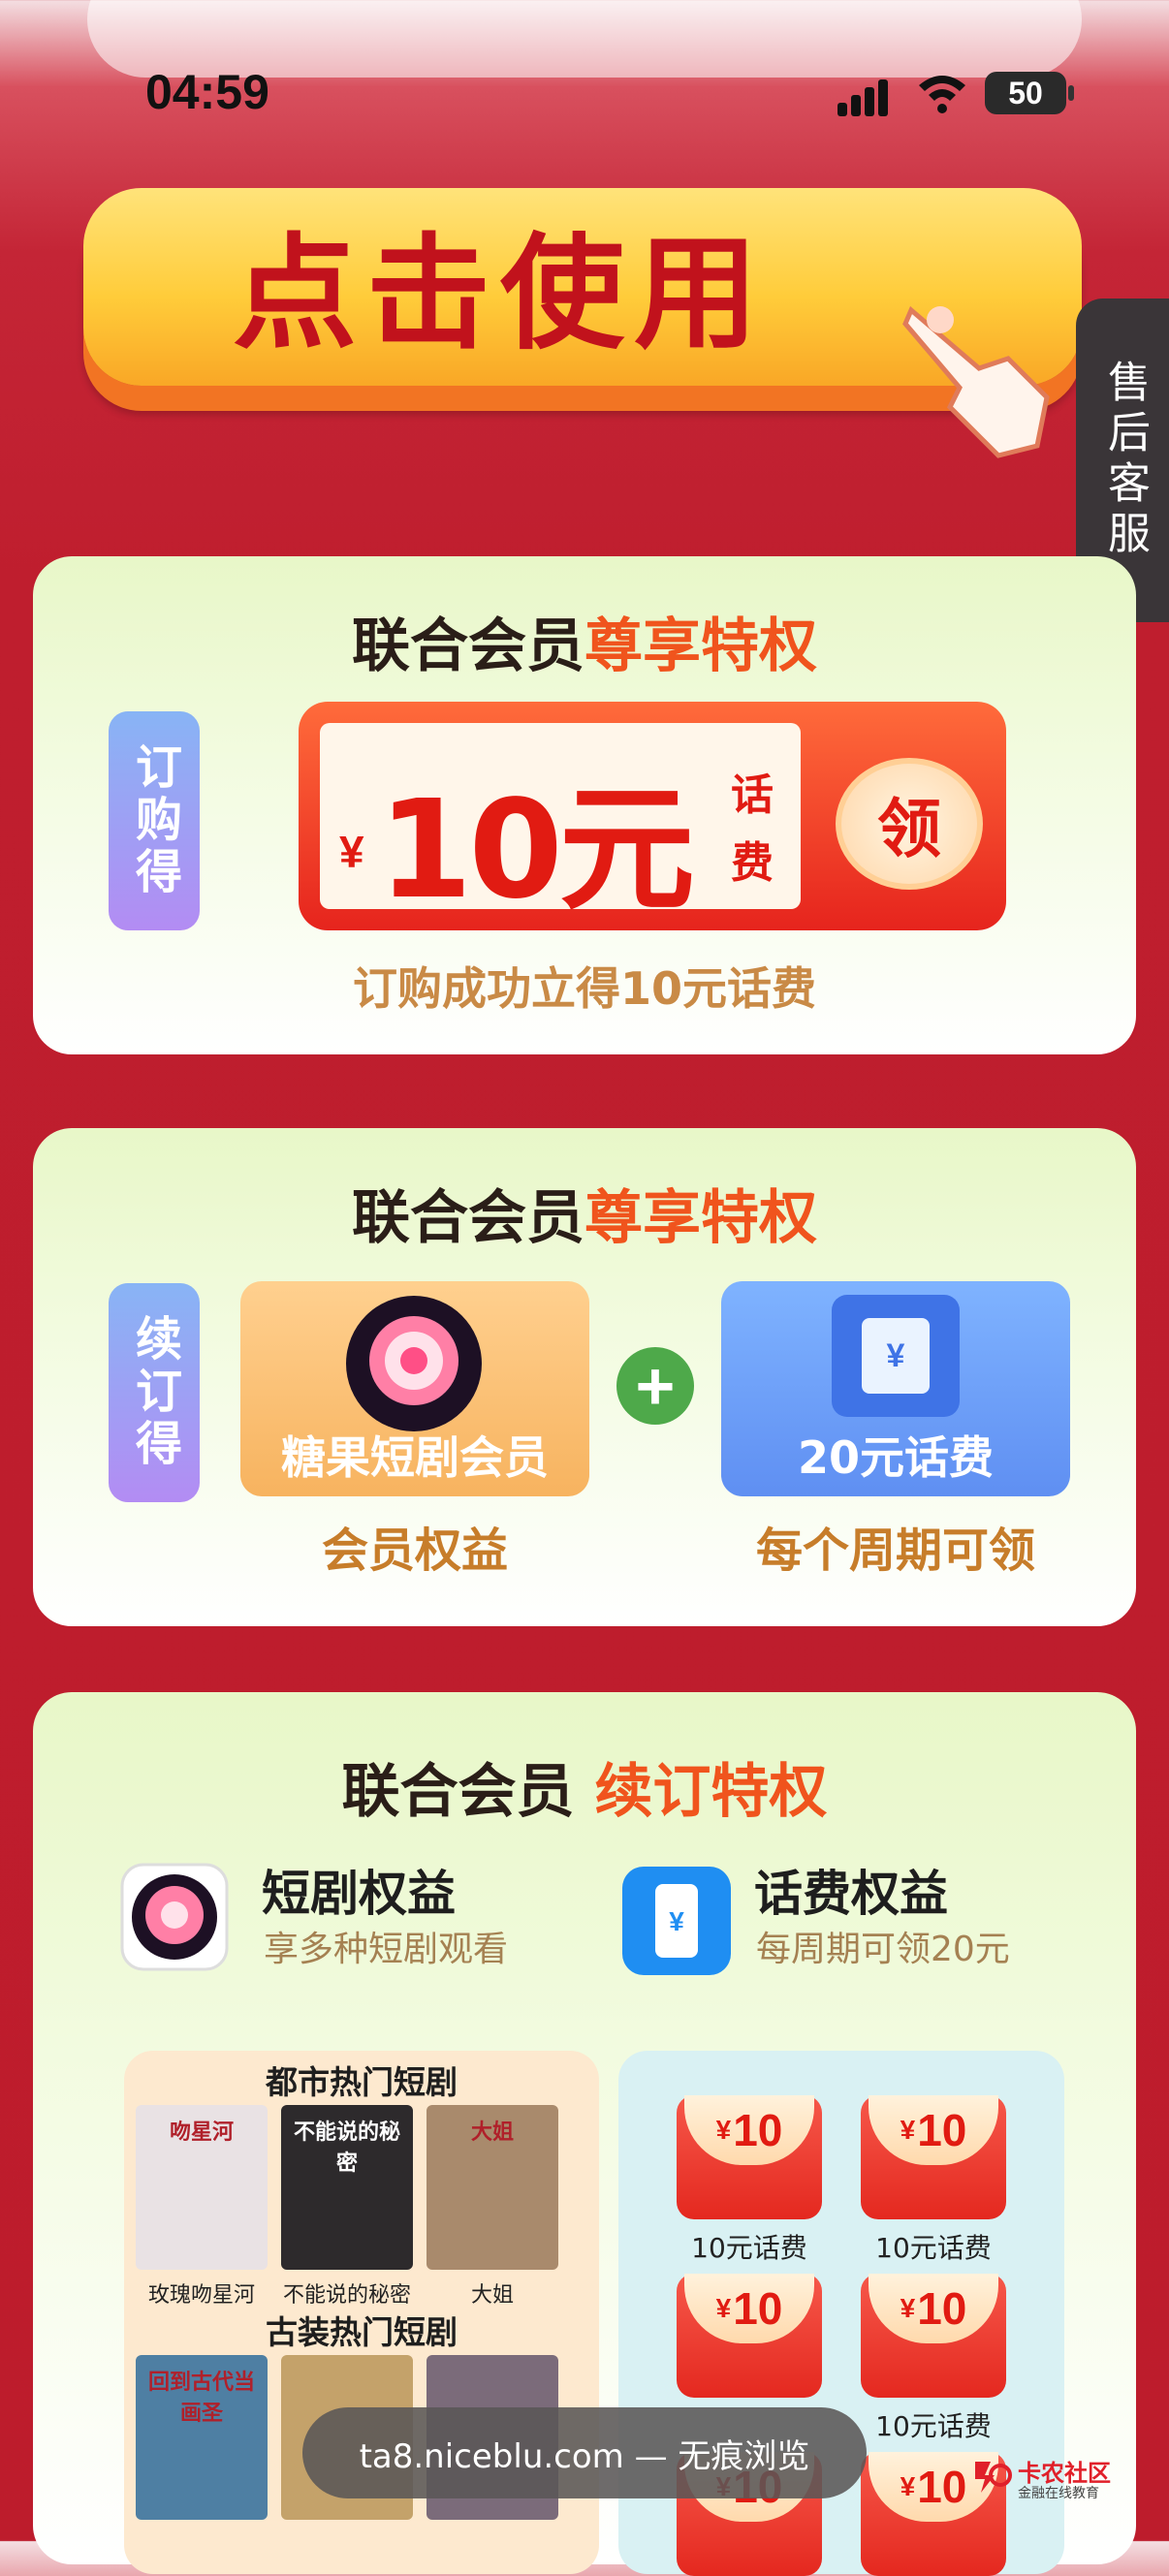 The image size is (1169, 2576). What do you see at coordinates (976, 381) in the screenshot?
I see `pointing-hand-icon` at bounding box center [976, 381].